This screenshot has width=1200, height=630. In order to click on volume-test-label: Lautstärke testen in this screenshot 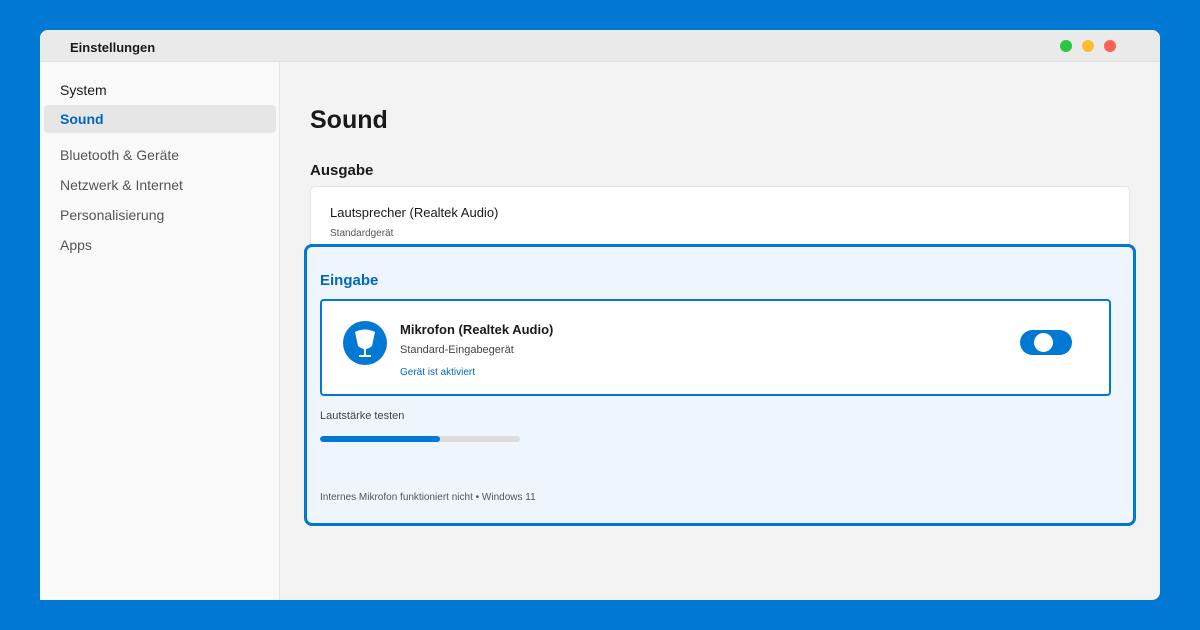, I will do `click(362, 416)`.